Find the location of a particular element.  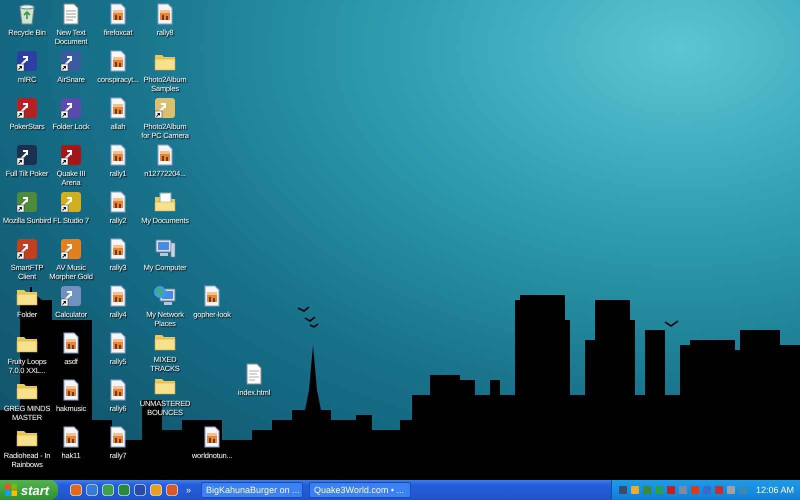

documents-folder-icon is located at coordinates (165, 202).